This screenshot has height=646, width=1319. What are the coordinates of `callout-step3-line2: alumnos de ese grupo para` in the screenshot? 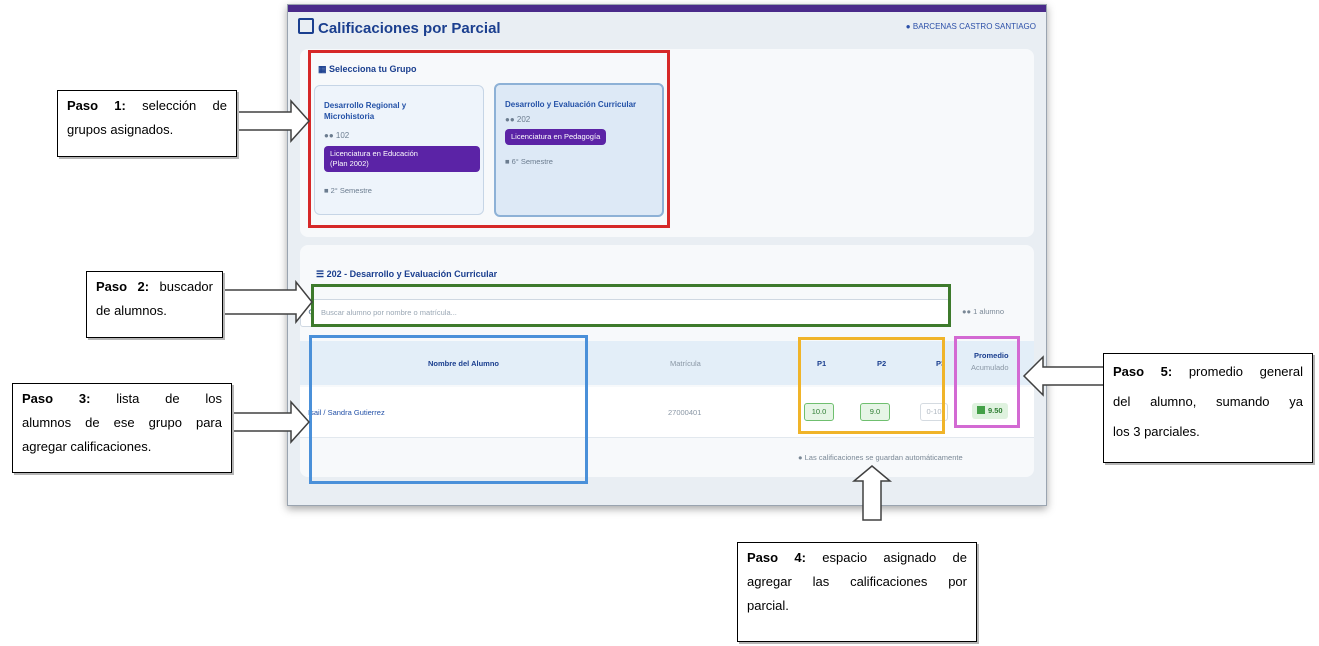 It's located at (122, 422).